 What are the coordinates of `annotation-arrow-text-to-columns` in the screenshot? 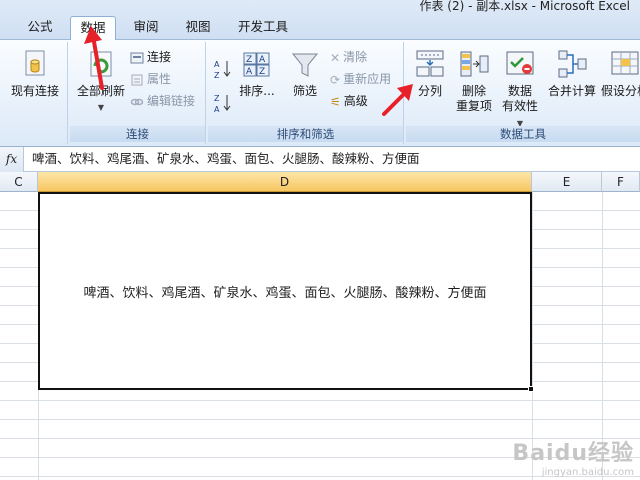 It's located at (397, 100).